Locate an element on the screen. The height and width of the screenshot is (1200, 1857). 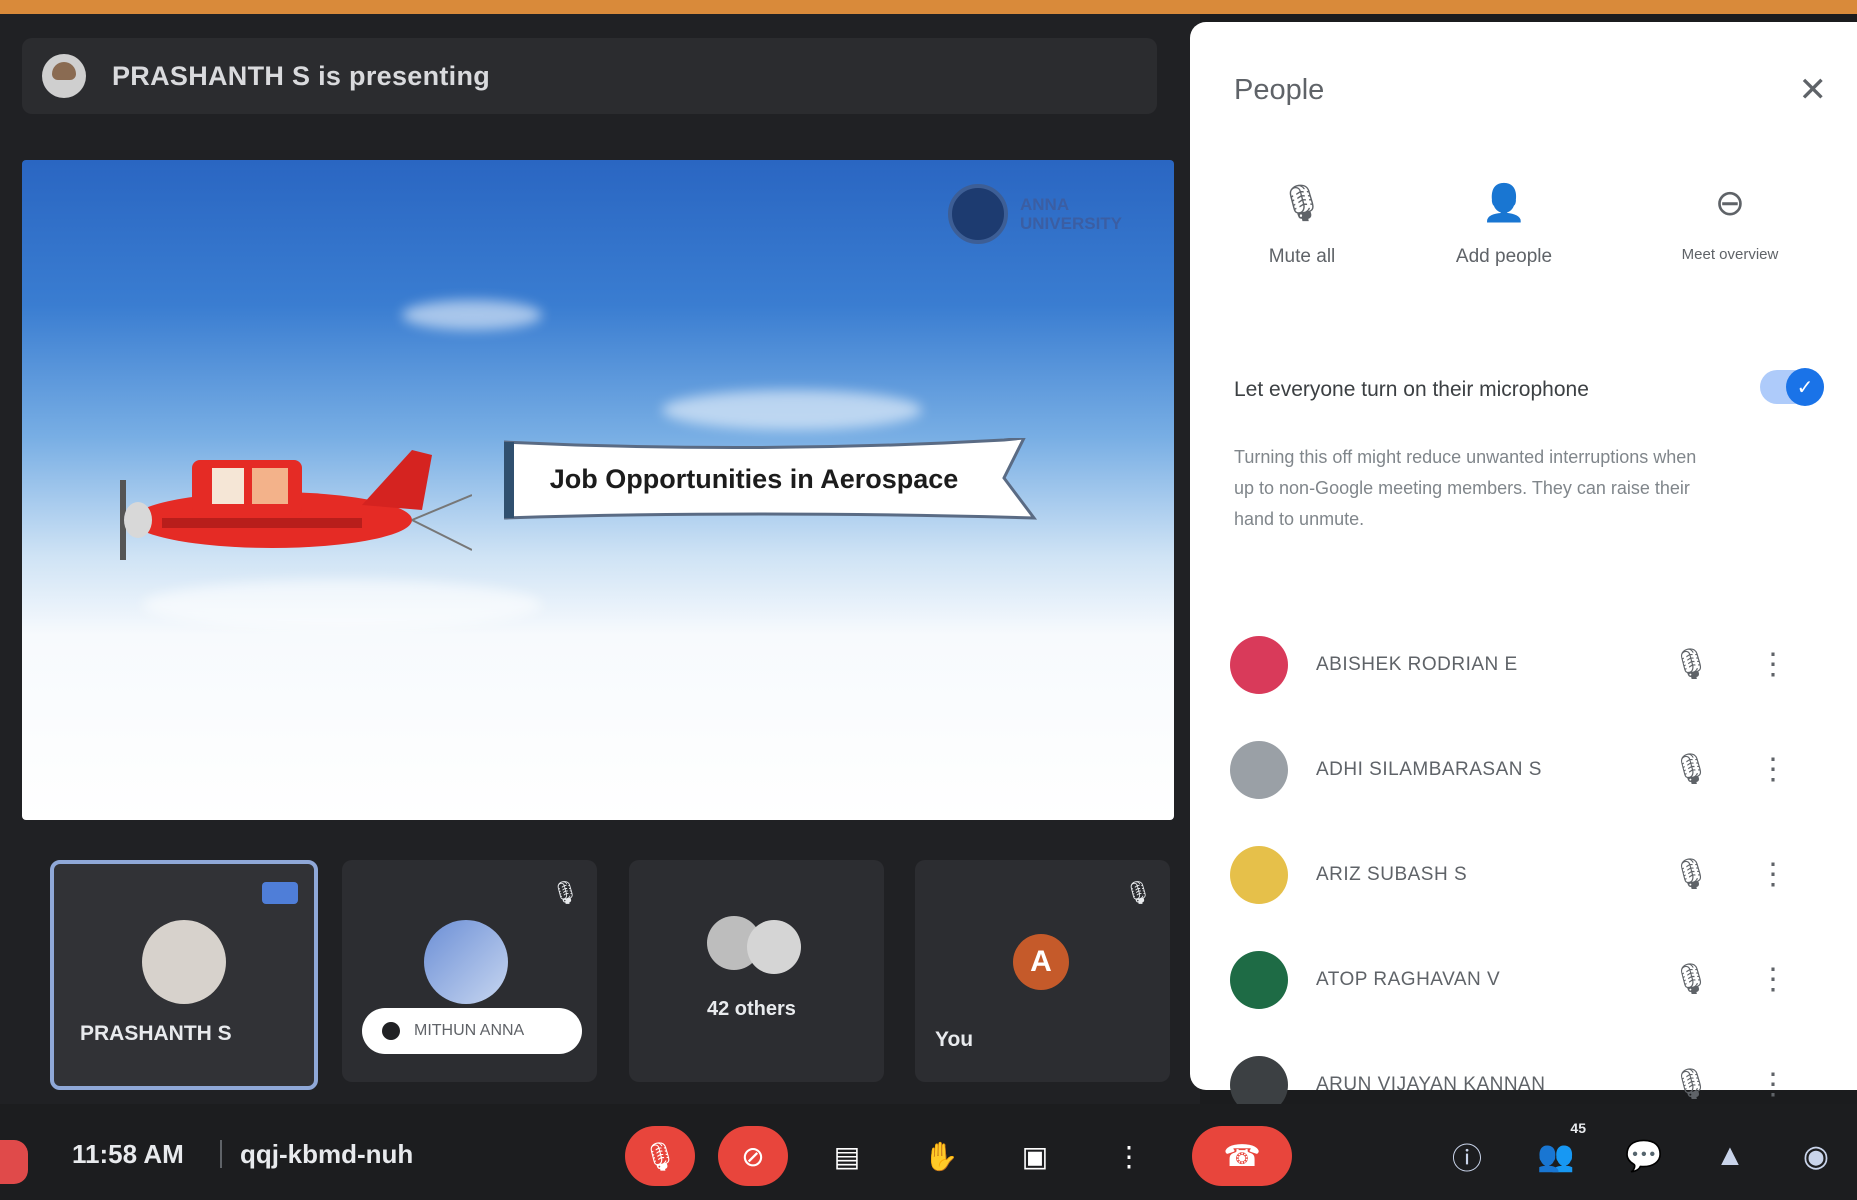
camera-button: ⊘ is located at coordinates (753, 1156).